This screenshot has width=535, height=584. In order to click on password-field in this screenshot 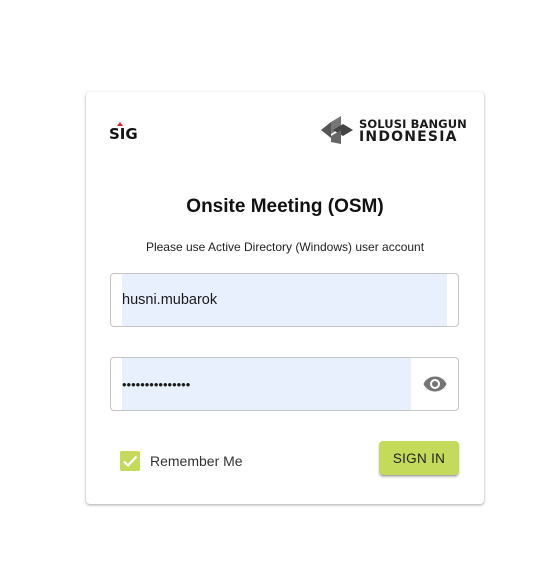, I will do `click(284, 384)`.